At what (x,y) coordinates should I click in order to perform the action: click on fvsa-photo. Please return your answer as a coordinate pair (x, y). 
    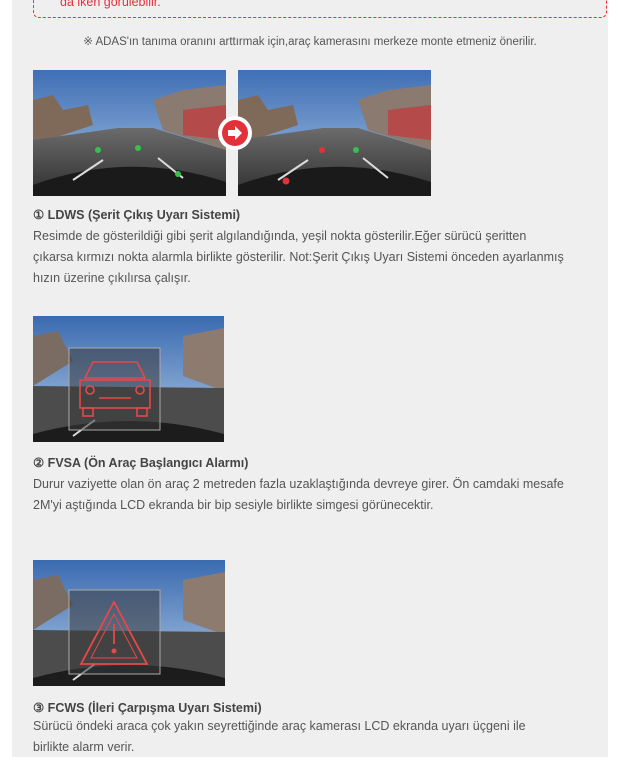
    Looking at the image, I should click on (128, 379).